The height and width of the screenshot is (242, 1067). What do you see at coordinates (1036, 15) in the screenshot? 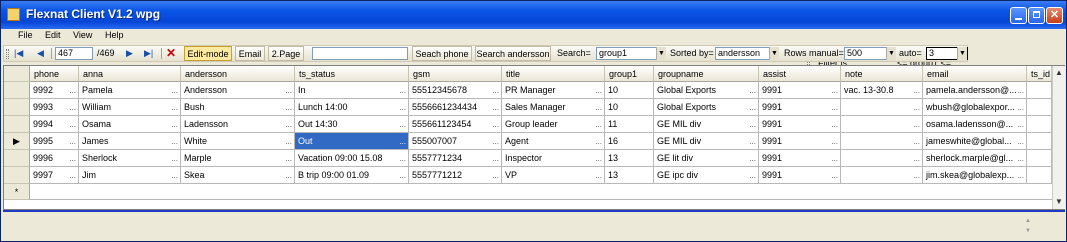
I see `maximize-button` at bounding box center [1036, 15].